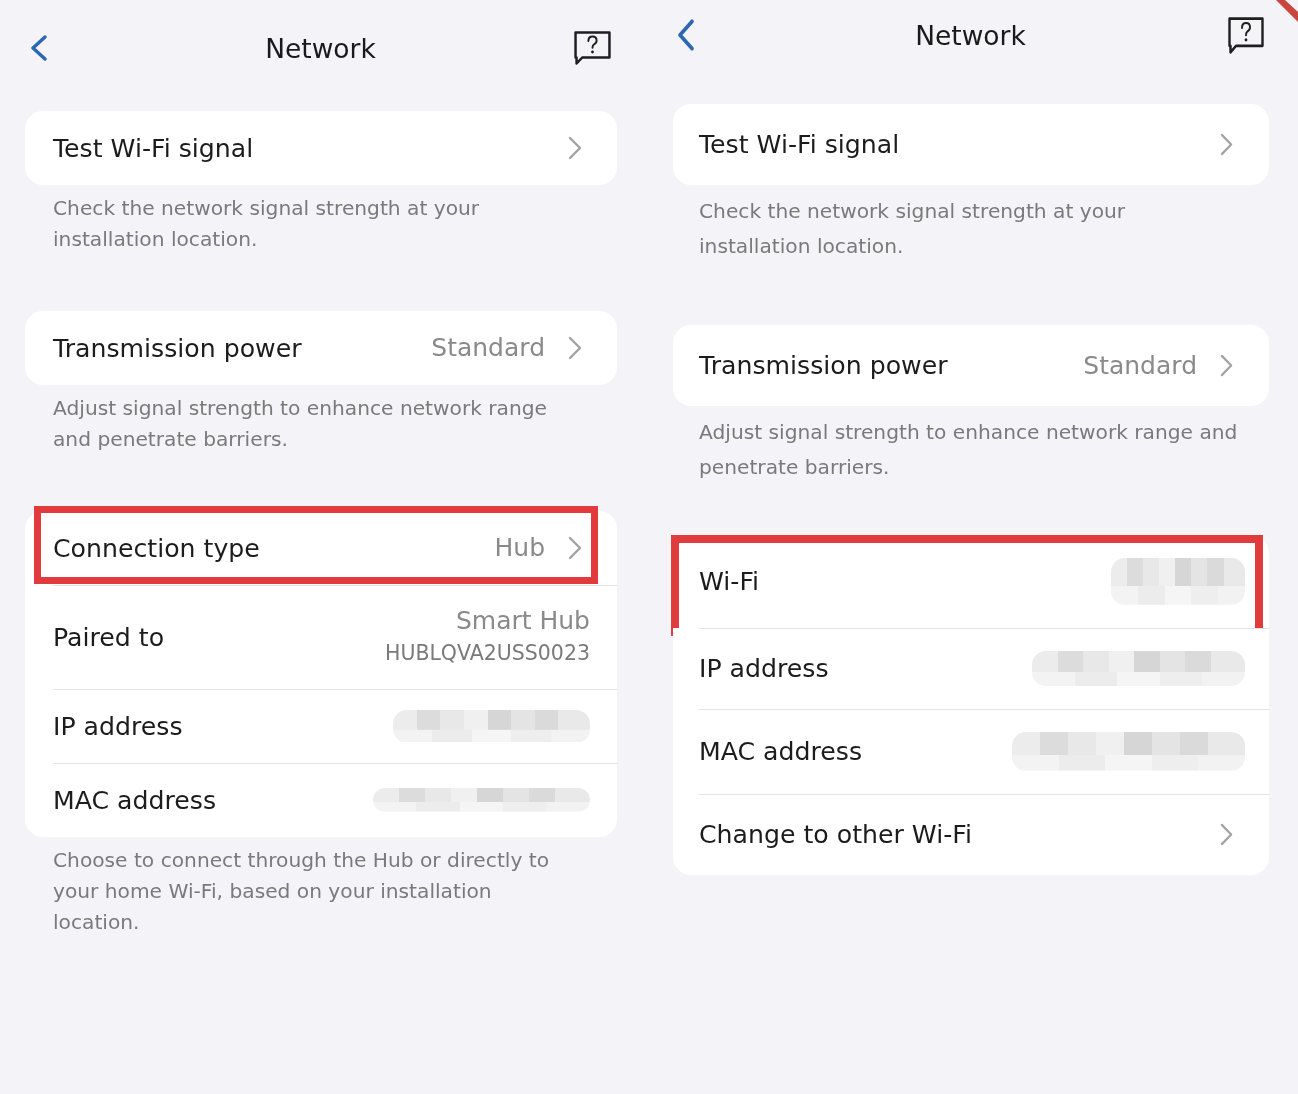  What do you see at coordinates (729, 581) in the screenshot?
I see `row-label: Wi-Fi` at bounding box center [729, 581].